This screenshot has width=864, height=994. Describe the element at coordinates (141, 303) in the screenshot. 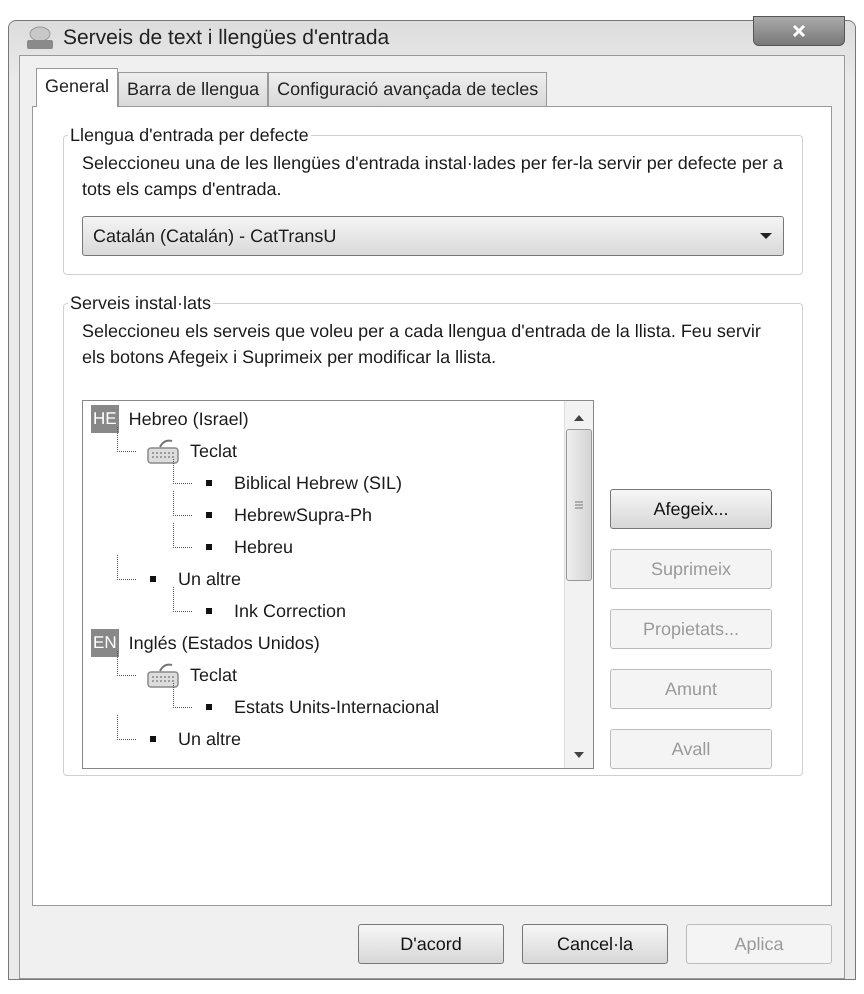

I see `group-legend: Serveis instal·lats` at that location.